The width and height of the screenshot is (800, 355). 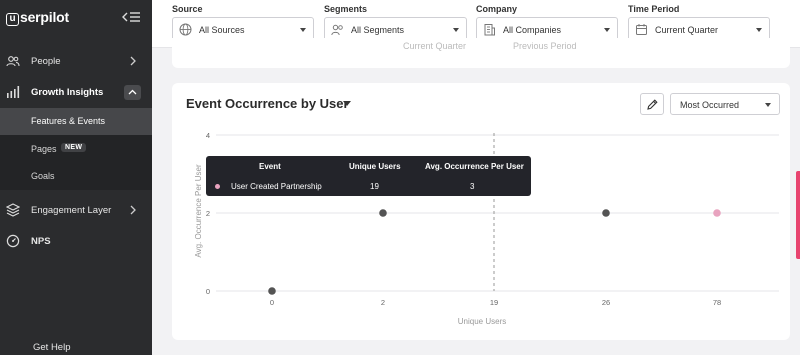 What do you see at coordinates (494, 252) in the screenshot?
I see `chart-points` at bounding box center [494, 252].